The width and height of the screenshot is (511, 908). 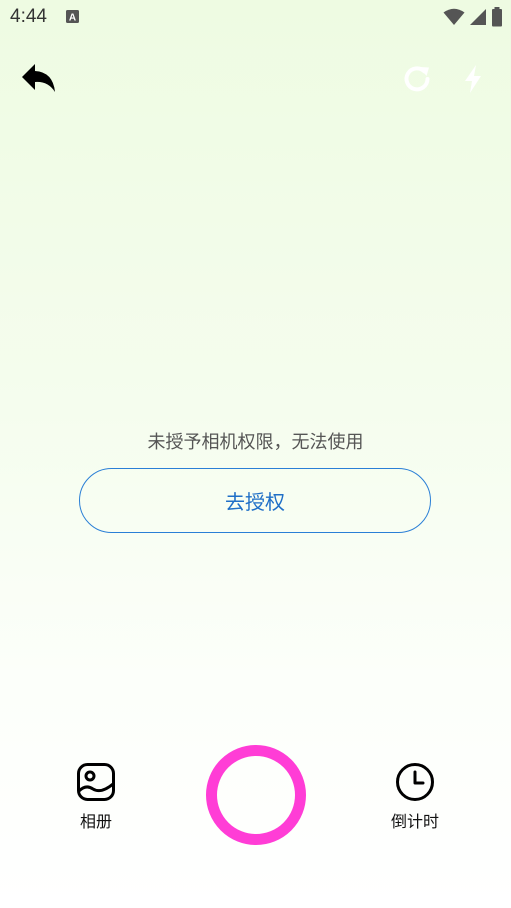 What do you see at coordinates (256, 795) in the screenshot?
I see `shutter-button` at bounding box center [256, 795].